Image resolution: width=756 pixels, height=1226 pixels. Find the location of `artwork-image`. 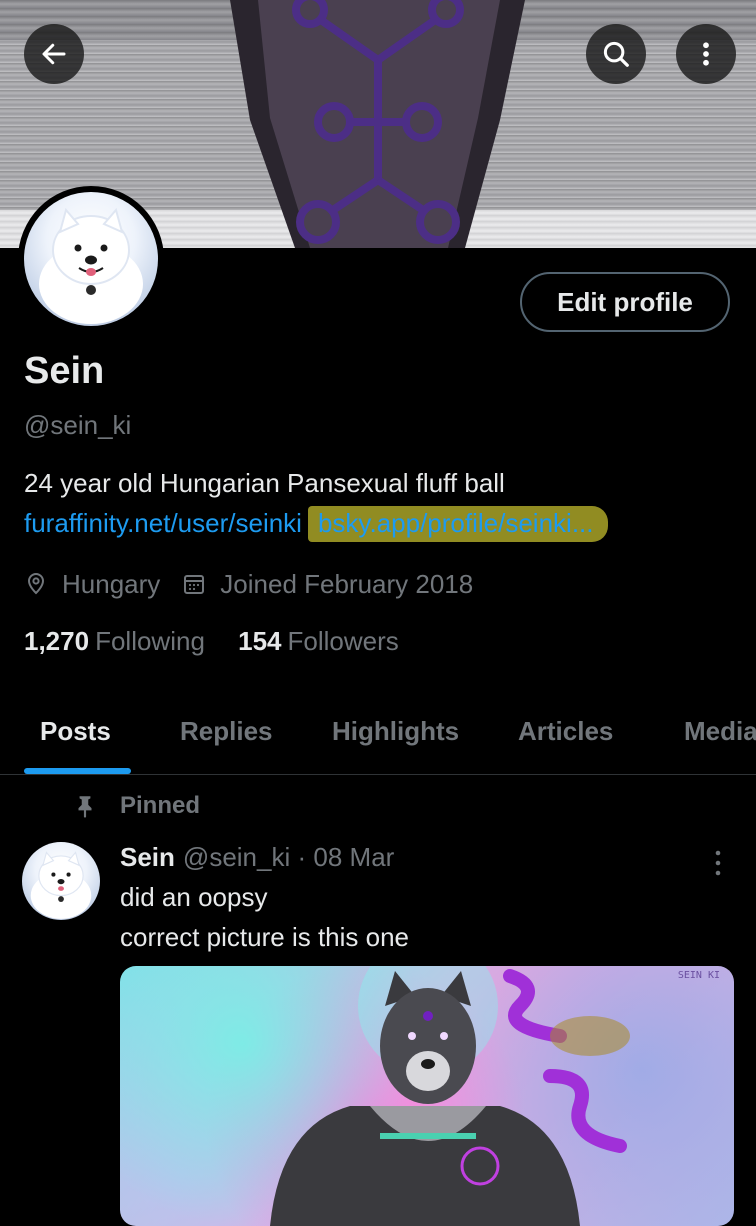

artwork-image is located at coordinates (450, 1096).